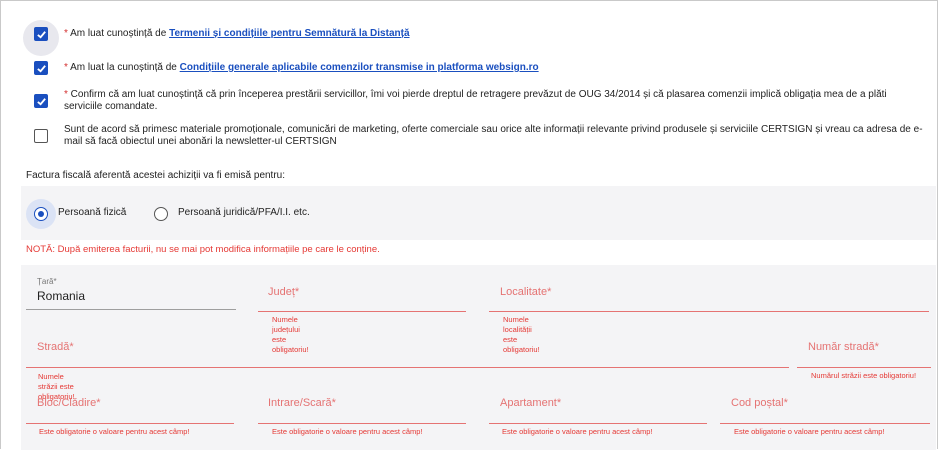 This screenshot has height=450, width=938. I want to click on entrance-underline, so click(362, 423).